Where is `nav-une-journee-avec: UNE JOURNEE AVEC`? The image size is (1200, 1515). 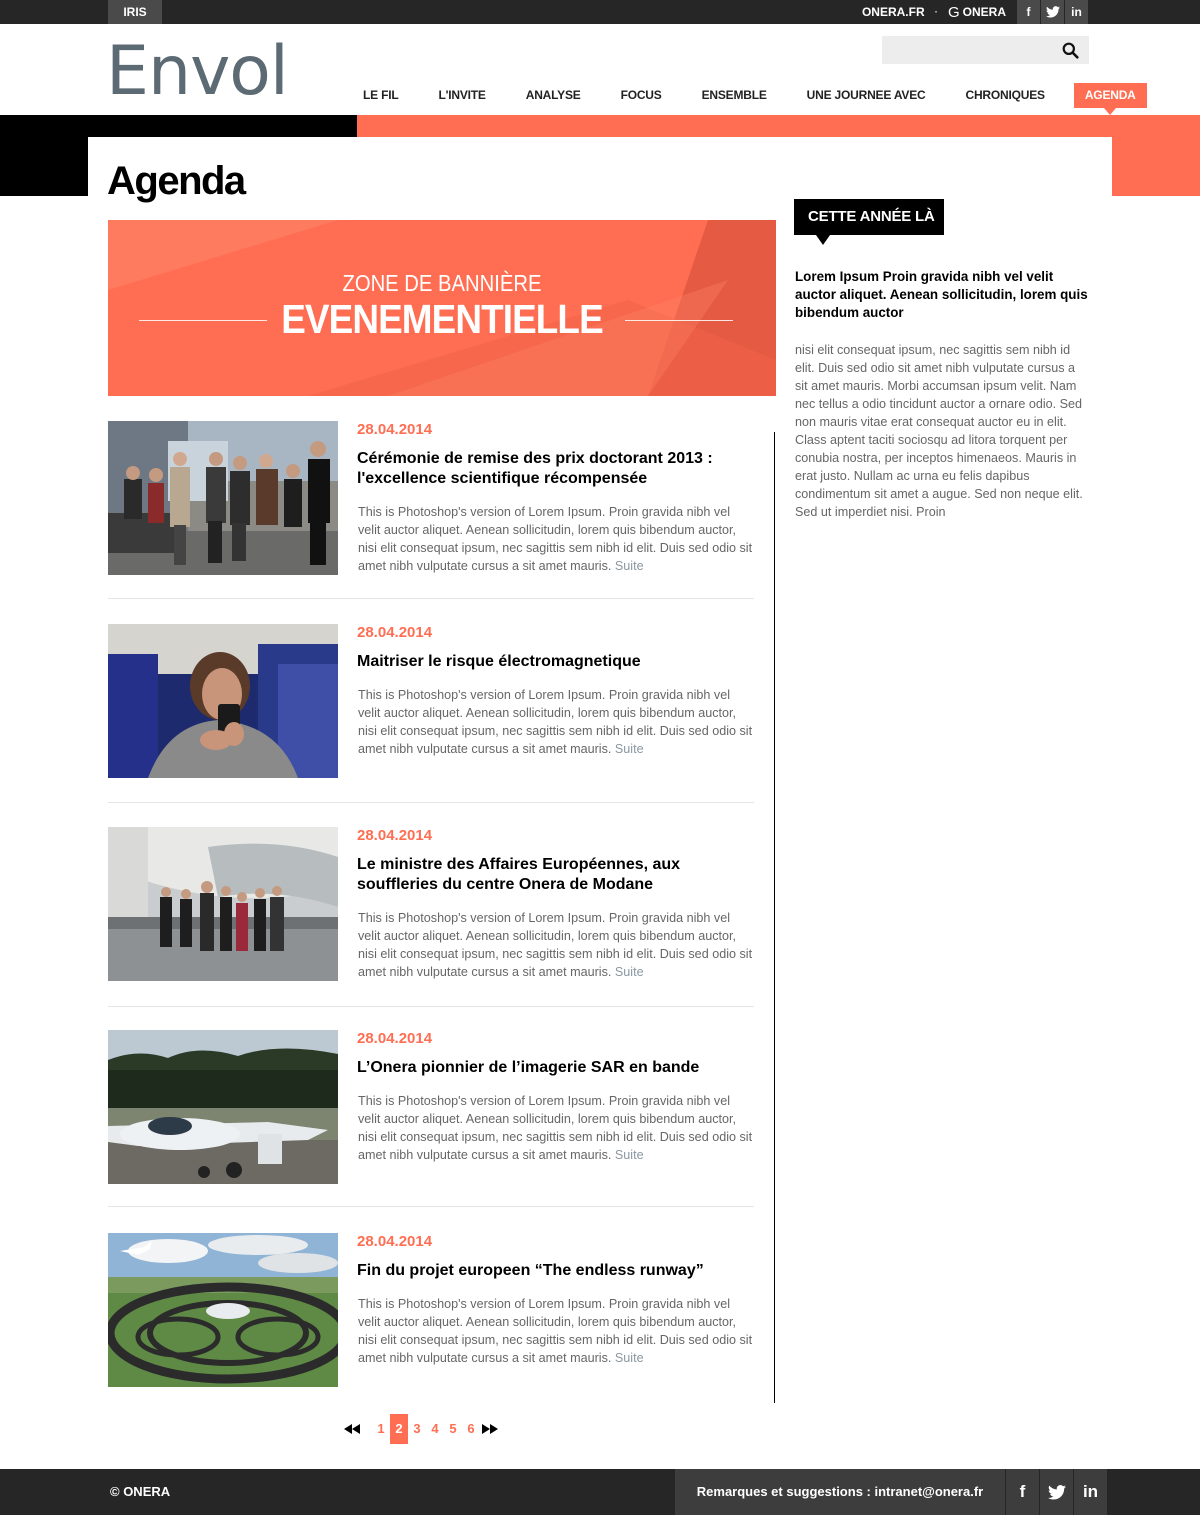 nav-une-journee-avec: UNE JOURNEE AVEC is located at coordinates (866, 95).